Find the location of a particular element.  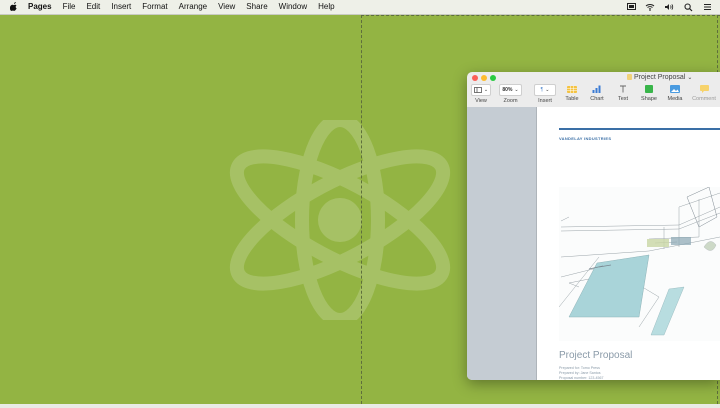

wifi-icon is located at coordinates (650, 7).